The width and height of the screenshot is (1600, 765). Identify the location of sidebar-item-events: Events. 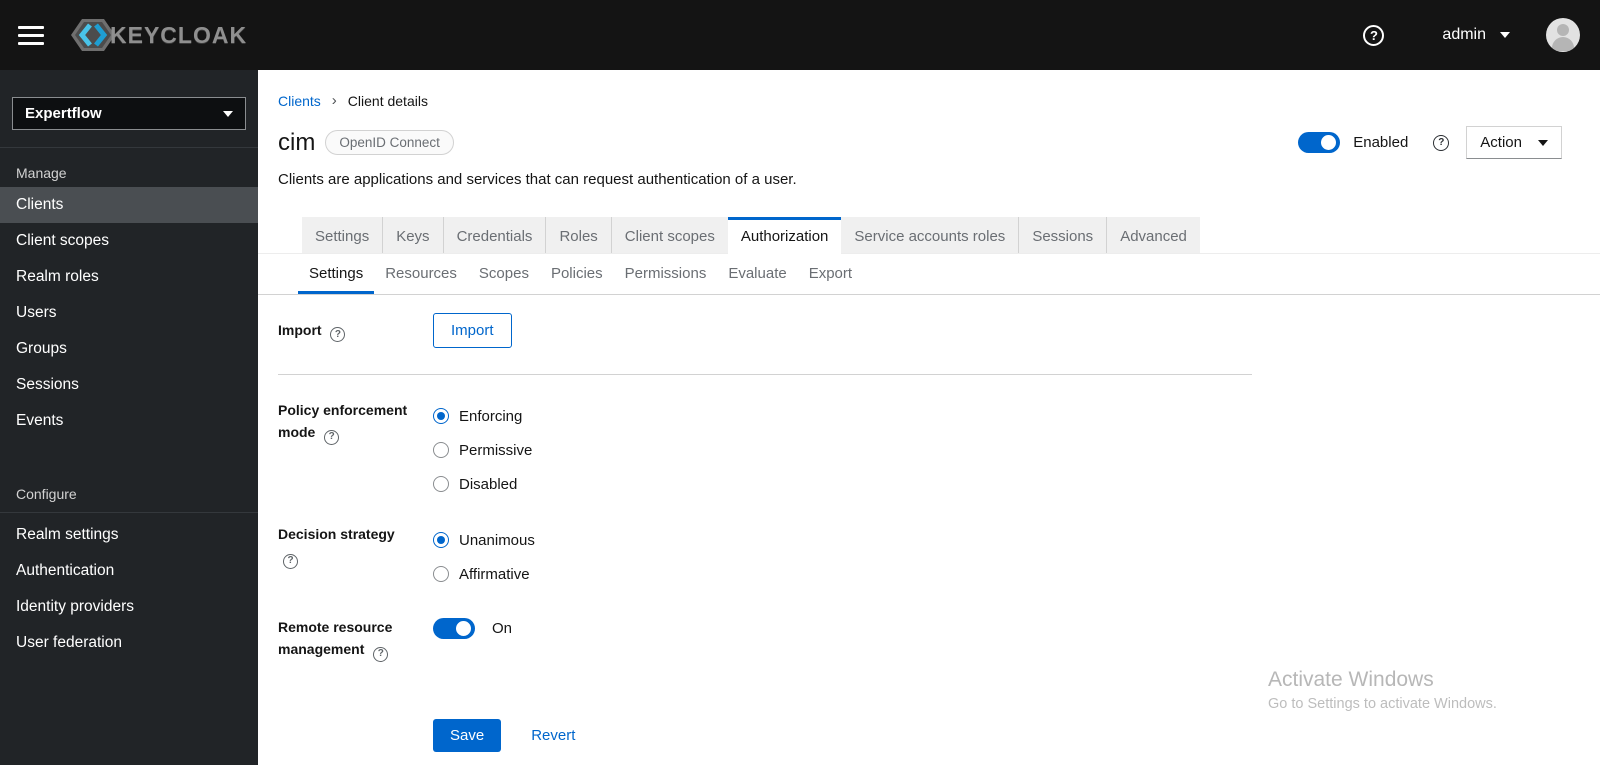
(129, 421).